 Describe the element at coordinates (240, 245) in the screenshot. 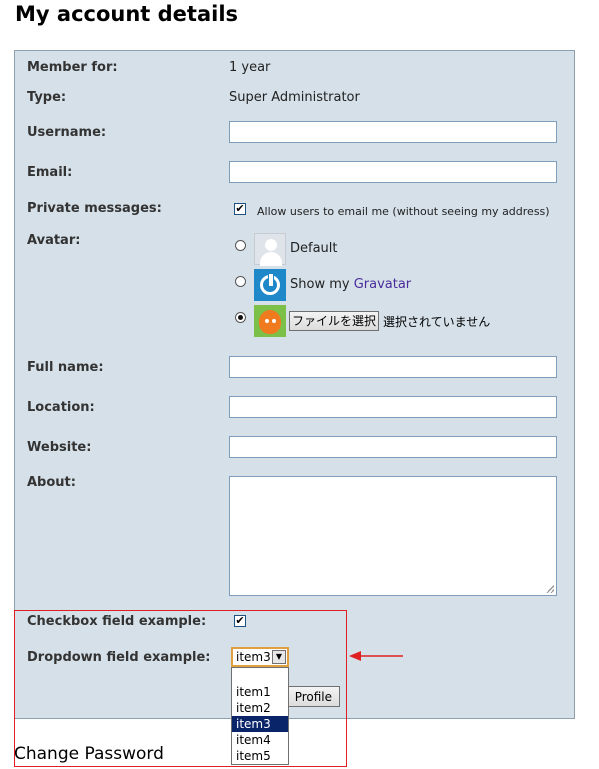

I see `avatar-default-radio` at that location.